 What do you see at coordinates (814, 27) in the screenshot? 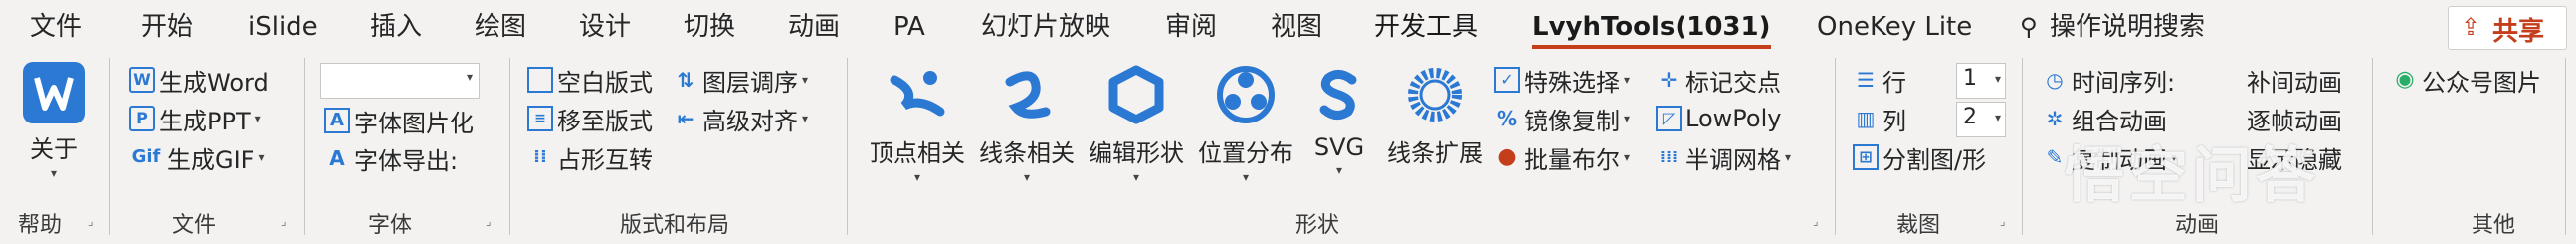
I see `tab-animations: 动画` at bounding box center [814, 27].